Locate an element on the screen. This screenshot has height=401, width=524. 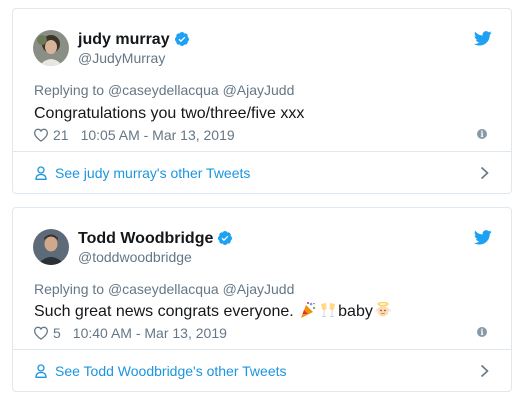
tweet-meta: 21 10:05 AM - Mar 13, 2019 is located at coordinates (134, 135).